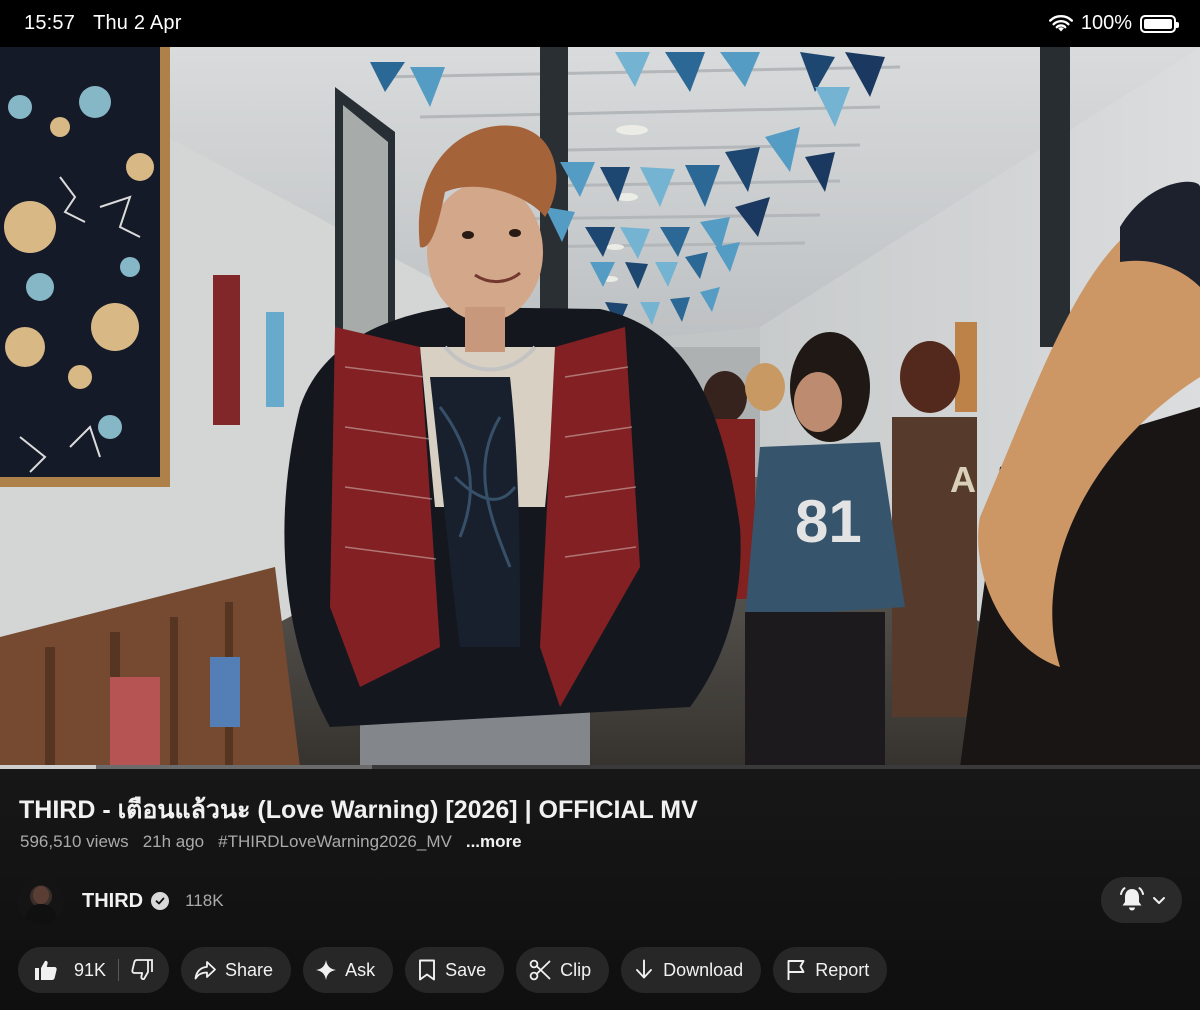 The height and width of the screenshot is (1010, 1200). Describe the element at coordinates (1060, 22) in the screenshot. I see `wifi-icon` at that location.